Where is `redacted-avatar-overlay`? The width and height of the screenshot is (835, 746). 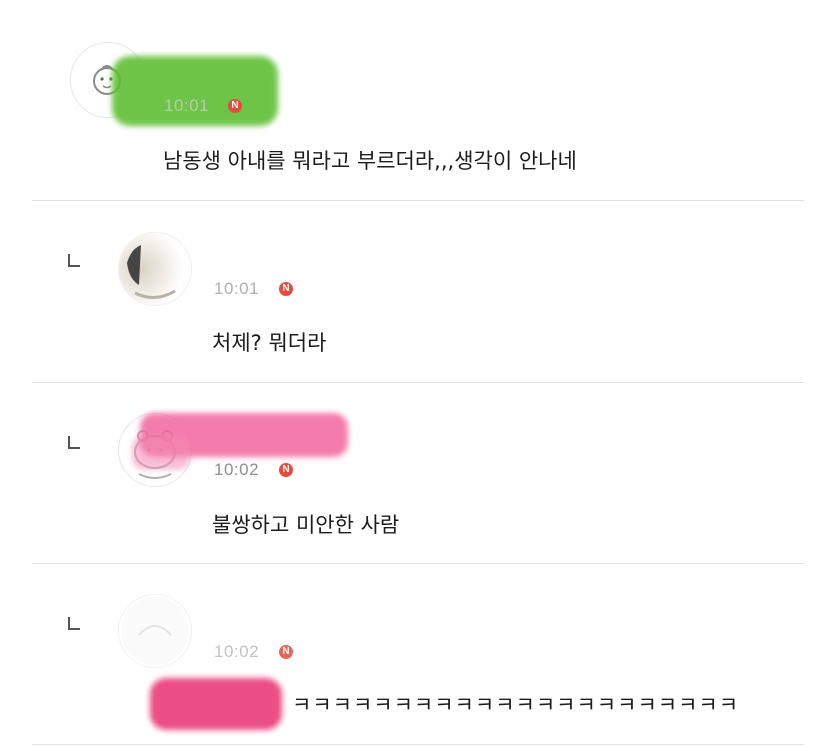
redacted-avatar-overlay is located at coordinates (161, 453).